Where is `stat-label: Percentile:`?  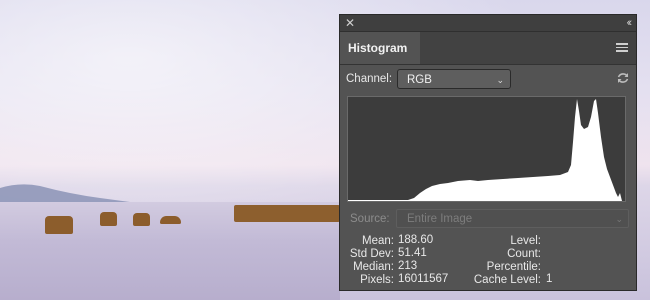
stat-label: Percentile: is located at coordinates (513, 267).